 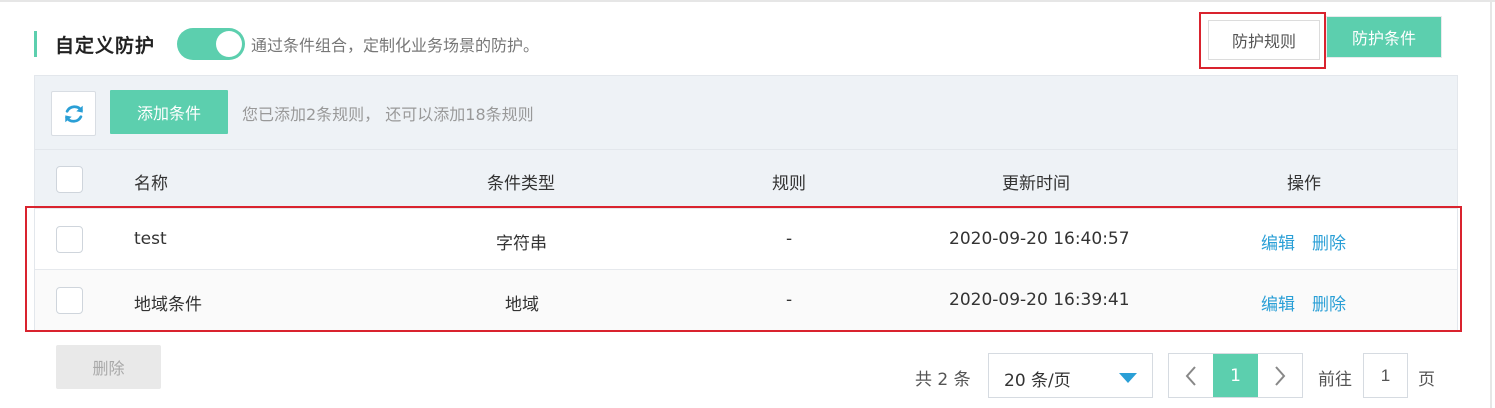 I want to click on page-size-value: 20 条/页, so click(x=1037, y=381).